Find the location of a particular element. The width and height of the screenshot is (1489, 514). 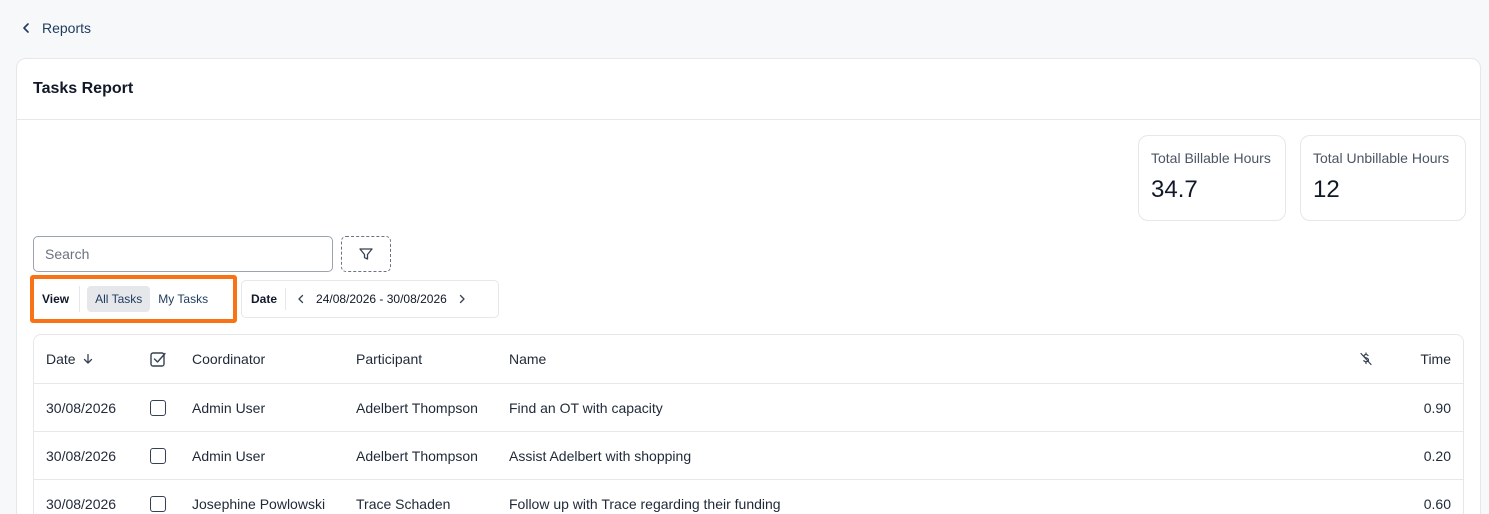

card-header: Tasks Report is located at coordinates (748, 89).